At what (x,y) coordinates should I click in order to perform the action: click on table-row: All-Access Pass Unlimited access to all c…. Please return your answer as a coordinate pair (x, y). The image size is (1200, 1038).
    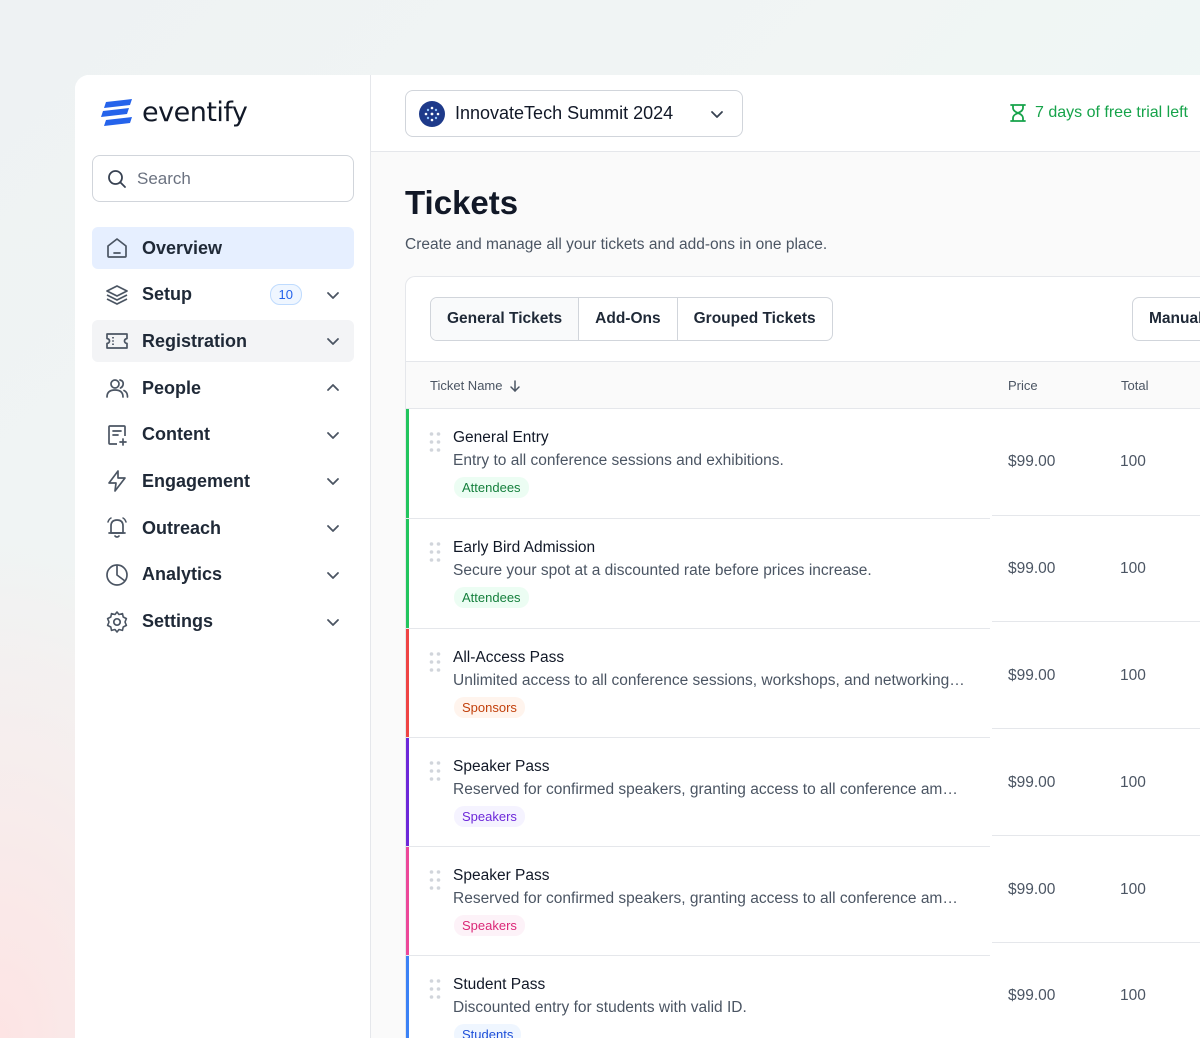
    Looking at the image, I should click on (803, 683).